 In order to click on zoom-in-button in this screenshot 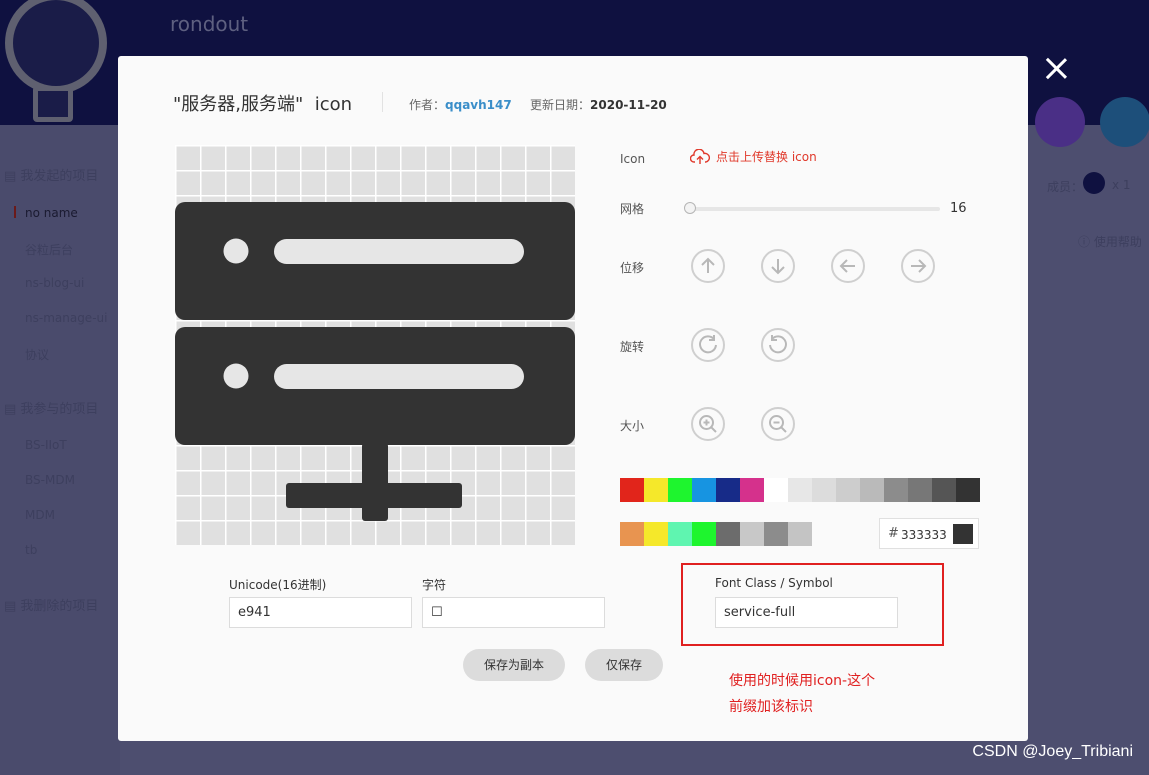, I will do `click(708, 424)`.